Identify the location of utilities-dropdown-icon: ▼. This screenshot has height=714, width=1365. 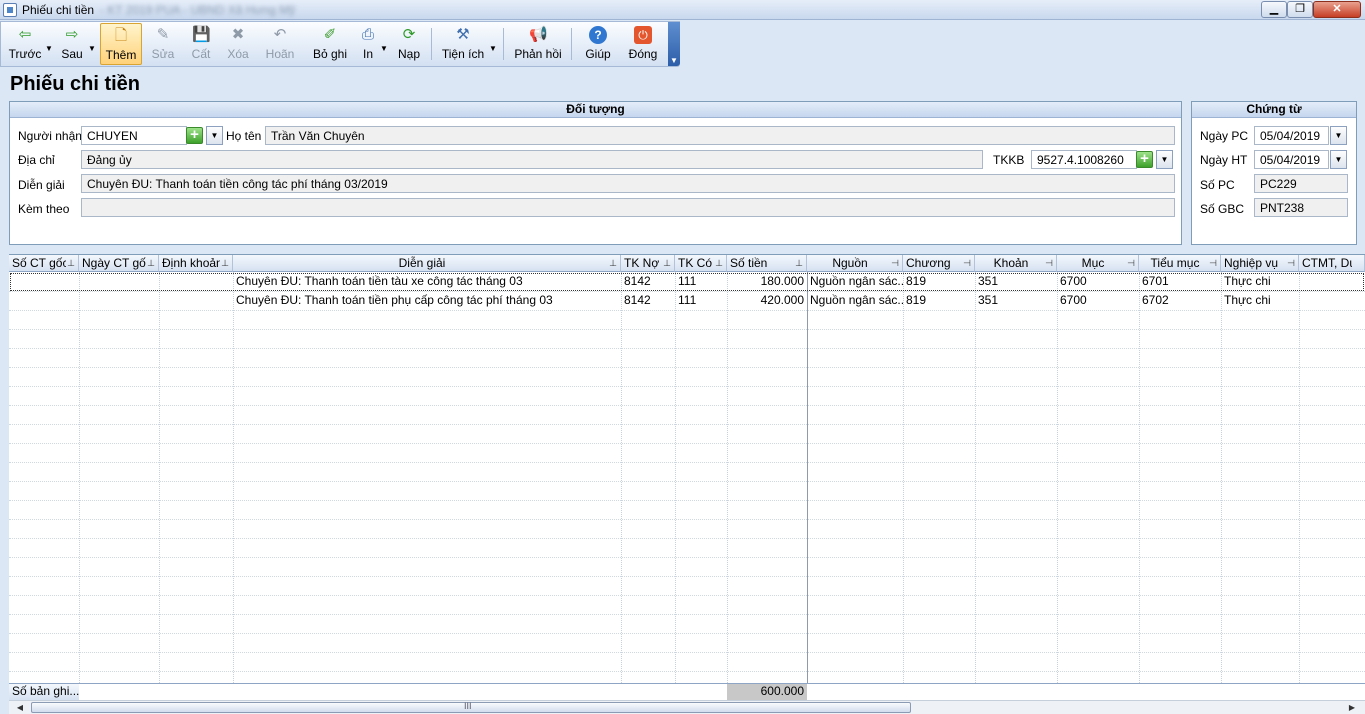
(493, 48).